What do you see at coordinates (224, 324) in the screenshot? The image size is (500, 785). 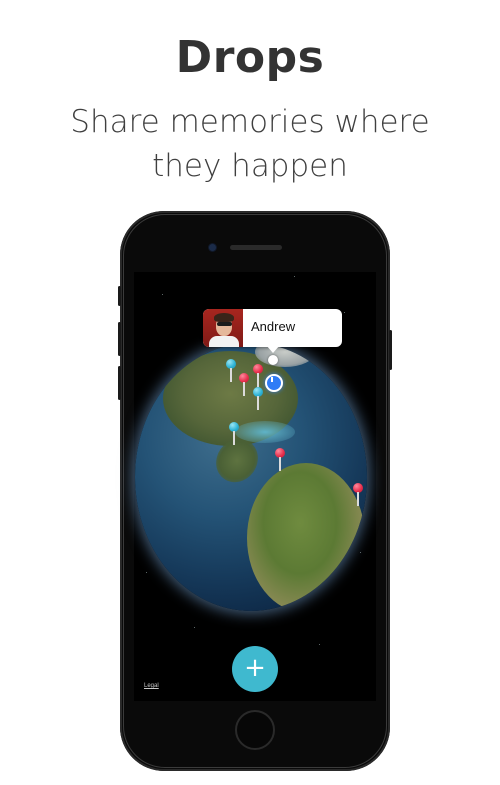 I see `avatar-glasses` at bounding box center [224, 324].